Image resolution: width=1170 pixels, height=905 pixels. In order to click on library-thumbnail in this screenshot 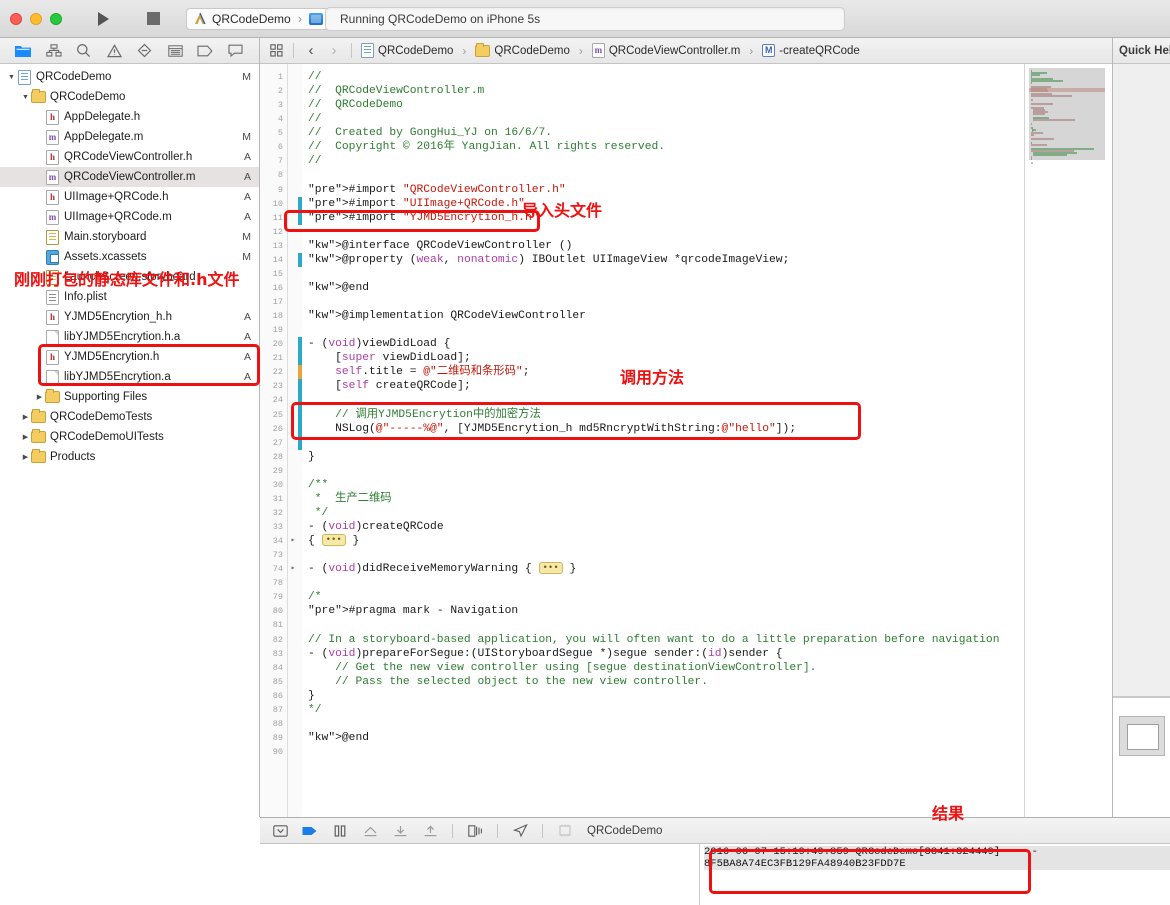, I will do `click(1142, 736)`.